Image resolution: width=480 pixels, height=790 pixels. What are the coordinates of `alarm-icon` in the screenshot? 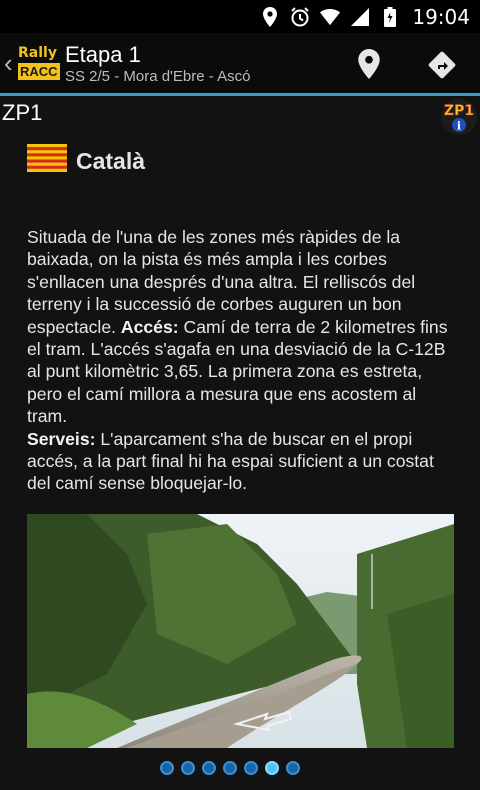 It's located at (300, 16).